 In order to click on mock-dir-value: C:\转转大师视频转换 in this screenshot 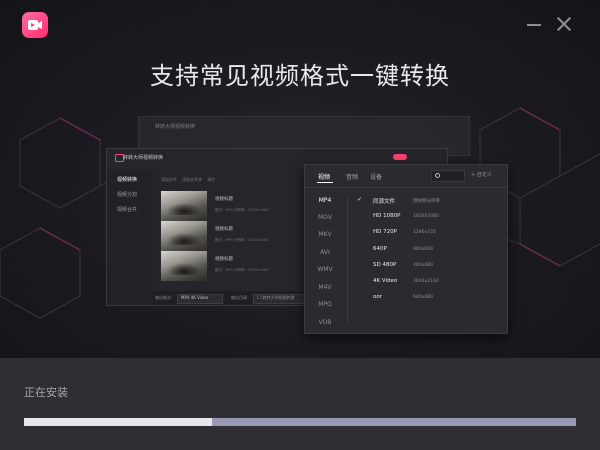, I will do `click(276, 297)`.